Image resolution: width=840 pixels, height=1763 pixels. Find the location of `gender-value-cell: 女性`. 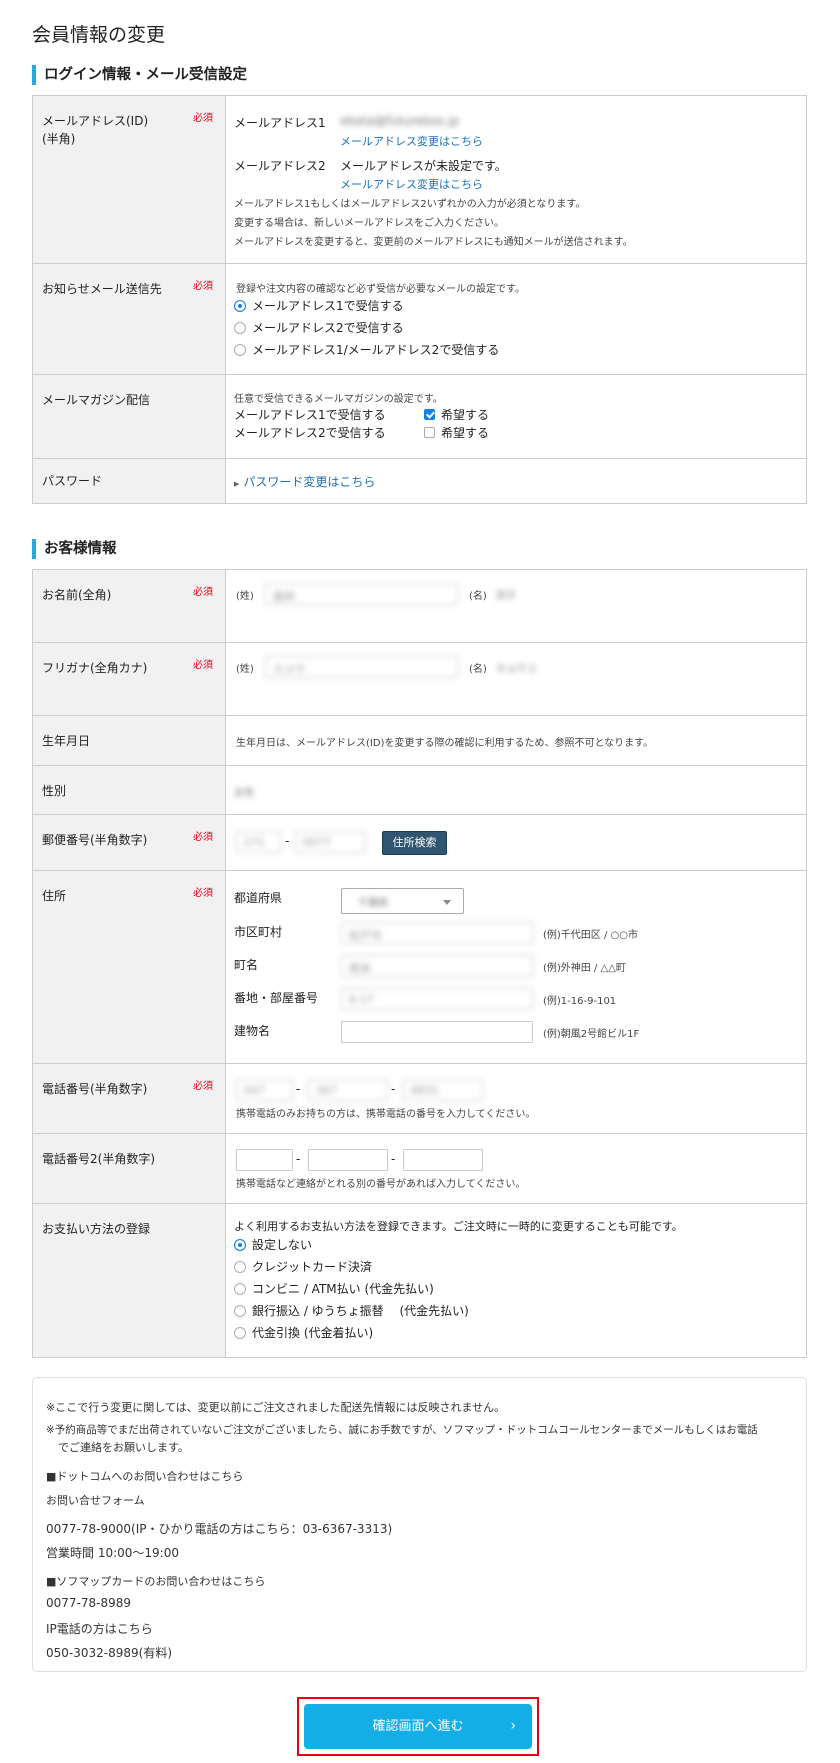

gender-value-cell: 女性 is located at coordinates (516, 790).